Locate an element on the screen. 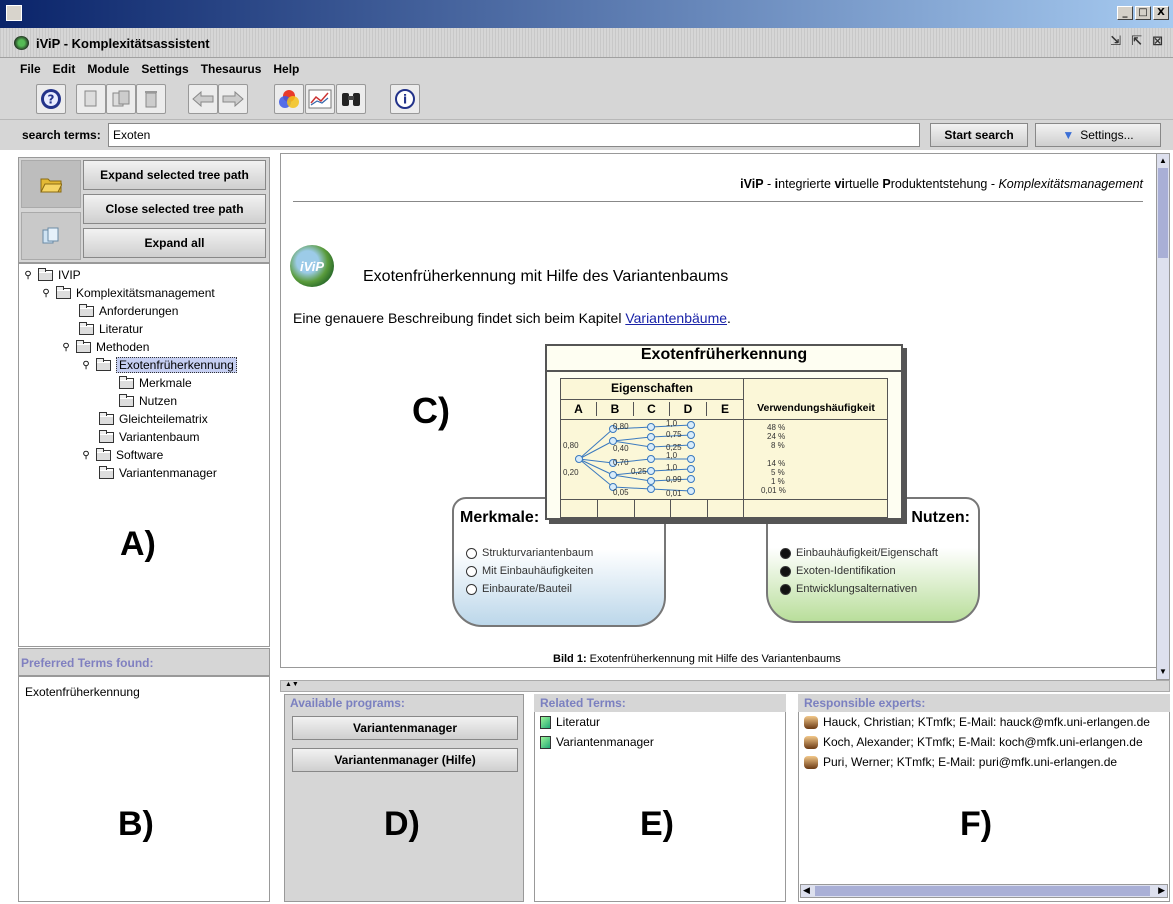  tree-node-label: Variantenbaum is located at coordinates (159, 437).